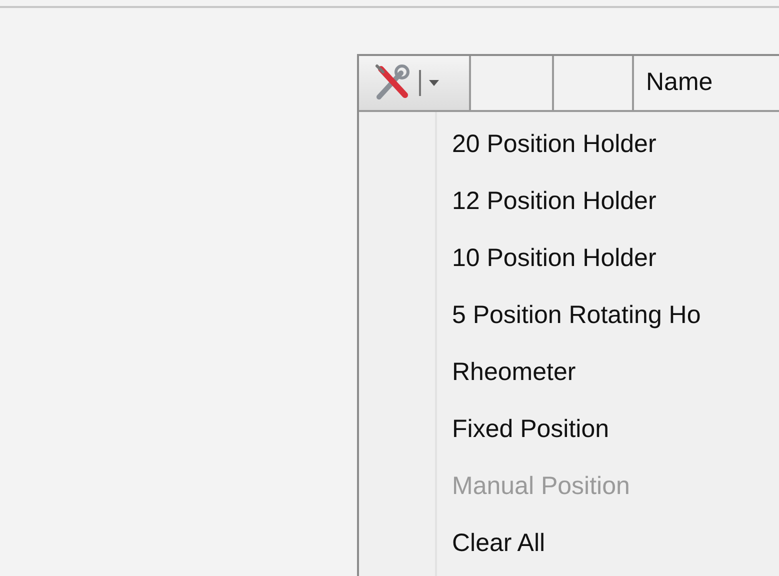 The height and width of the screenshot is (576, 779). I want to click on menu-item: Clear All, so click(569, 543).